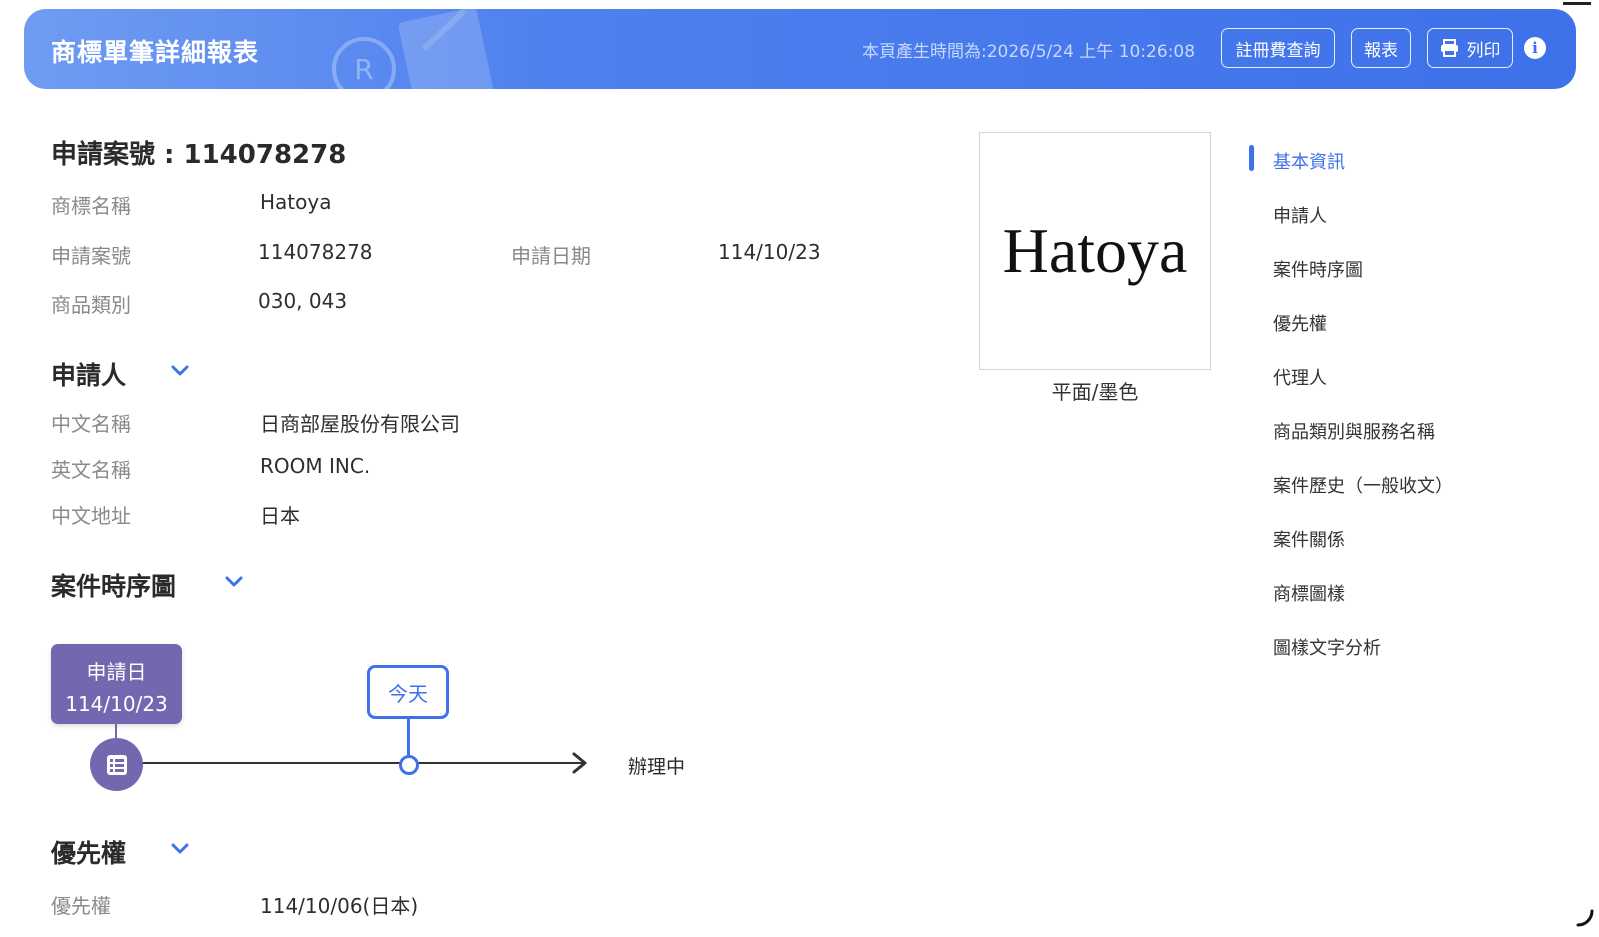 The width and height of the screenshot is (1599, 937). I want to click on report-button: 報表, so click(1381, 48).